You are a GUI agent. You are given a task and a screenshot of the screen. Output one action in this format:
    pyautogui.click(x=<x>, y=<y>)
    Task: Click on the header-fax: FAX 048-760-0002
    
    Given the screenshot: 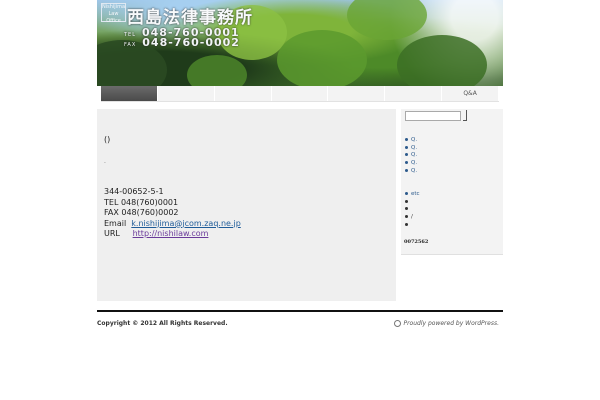 What is the action you would take?
    pyautogui.click(x=182, y=42)
    